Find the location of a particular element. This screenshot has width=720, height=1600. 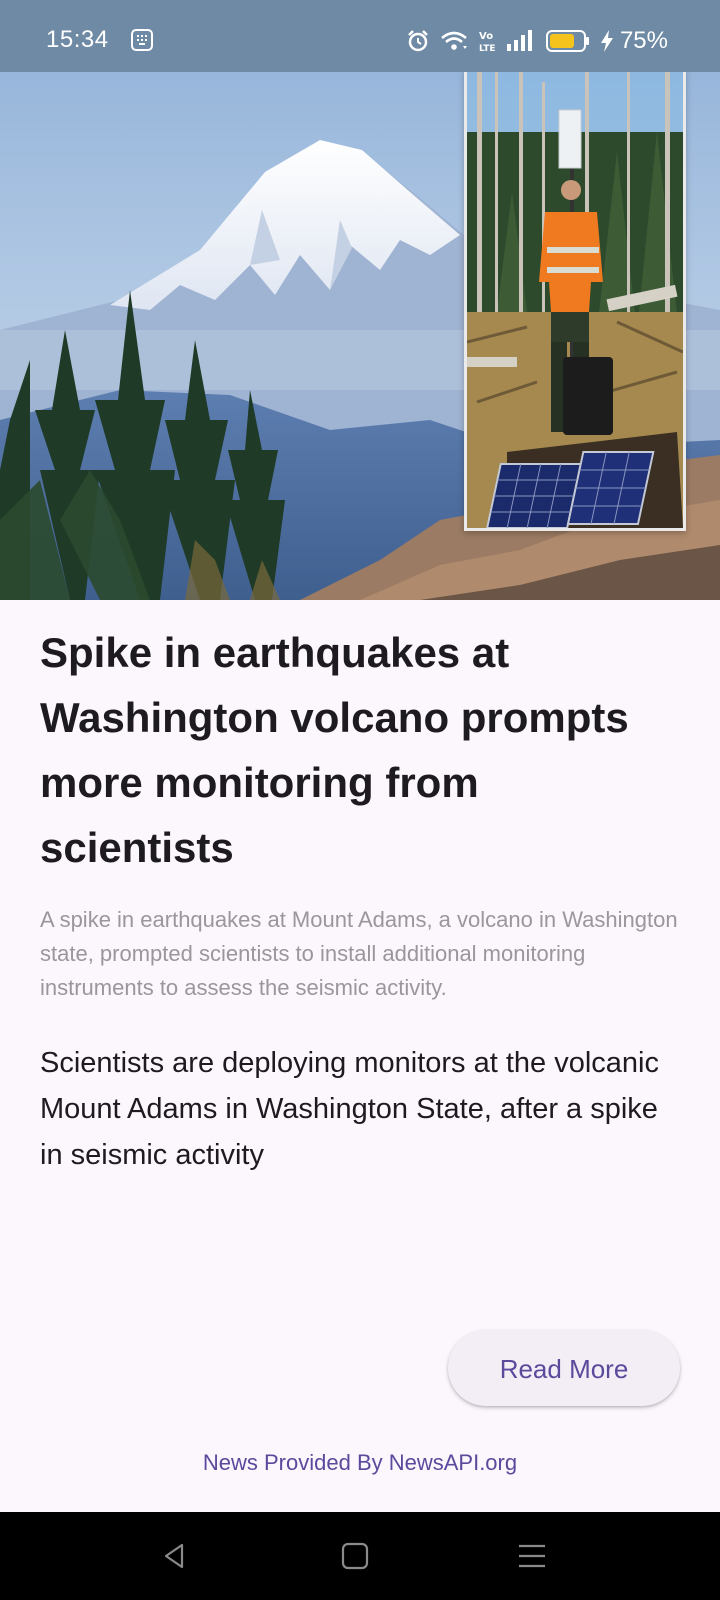

volte-icon: Vo LTE is located at coordinates (487, 42).